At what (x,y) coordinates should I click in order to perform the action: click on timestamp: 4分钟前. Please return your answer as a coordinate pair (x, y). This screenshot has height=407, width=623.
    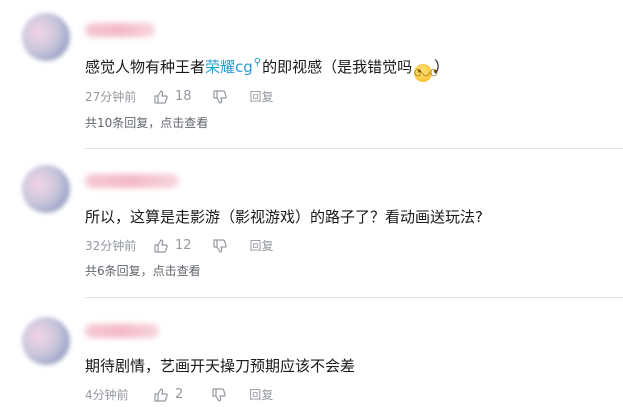
    Looking at the image, I should click on (107, 395).